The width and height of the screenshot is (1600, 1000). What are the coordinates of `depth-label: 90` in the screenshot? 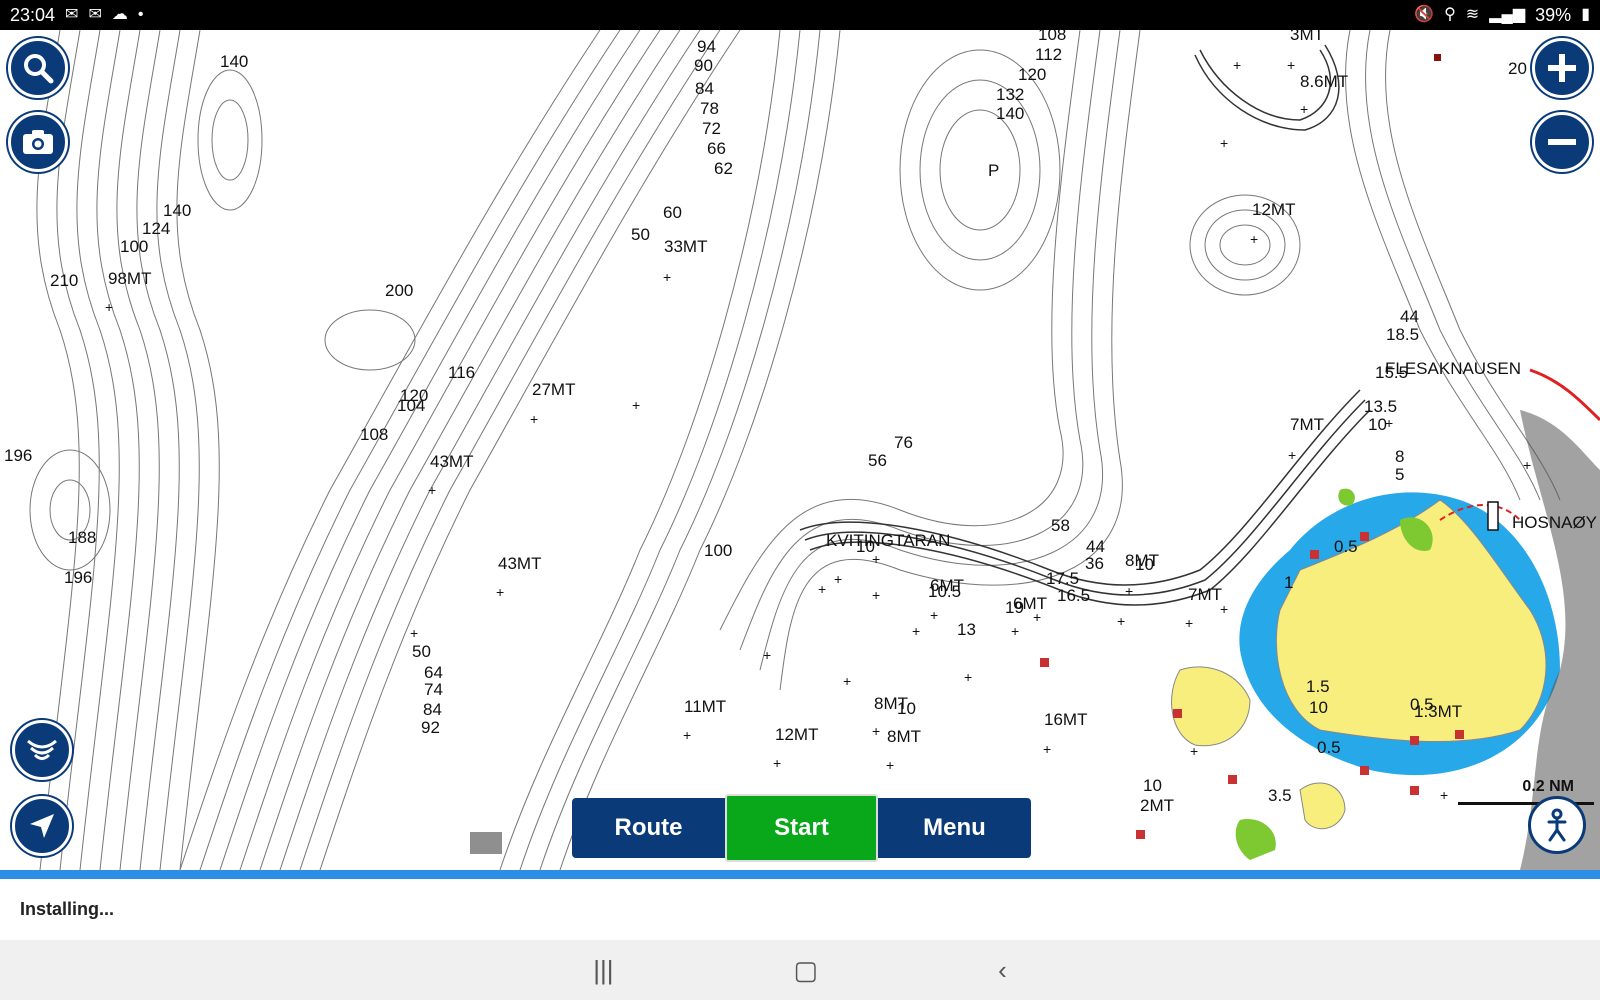 It's located at (703, 65).